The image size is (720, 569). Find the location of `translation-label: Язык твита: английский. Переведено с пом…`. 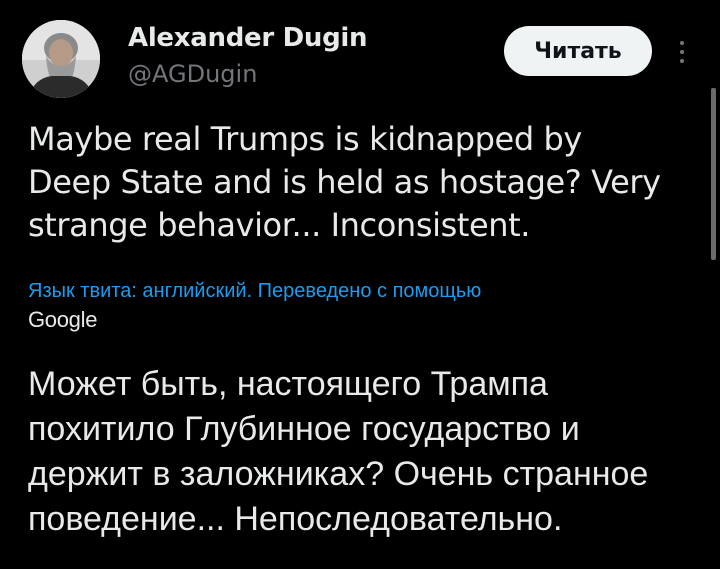

translation-label: Язык твита: английский. Переведено с пом… is located at coordinates (254, 291).